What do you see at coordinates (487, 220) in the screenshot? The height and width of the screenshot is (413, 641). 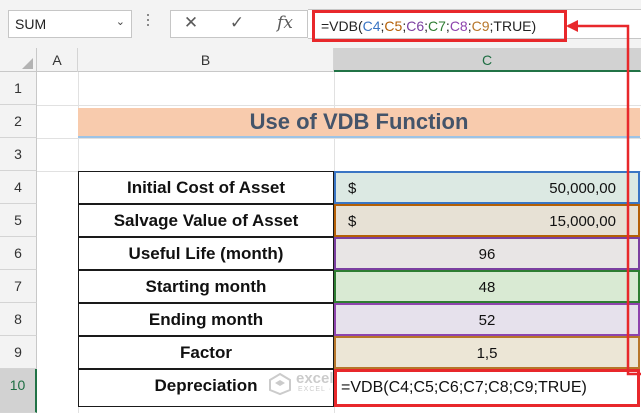 I see `cell-salvage-value: $ 15,000,00` at bounding box center [487, 220].